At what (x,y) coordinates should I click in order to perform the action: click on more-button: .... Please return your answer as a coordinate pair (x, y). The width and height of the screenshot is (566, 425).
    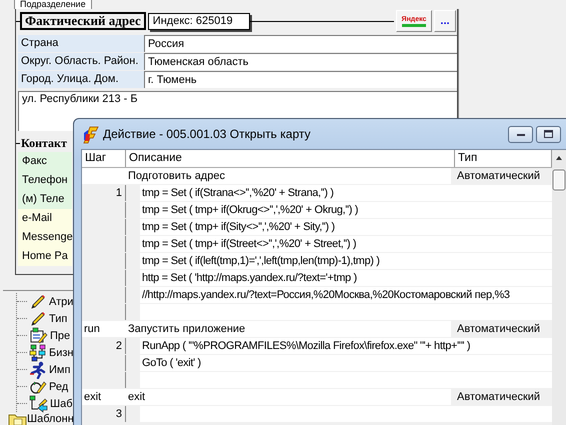
    Looking at the image, I should click on (445, 21).